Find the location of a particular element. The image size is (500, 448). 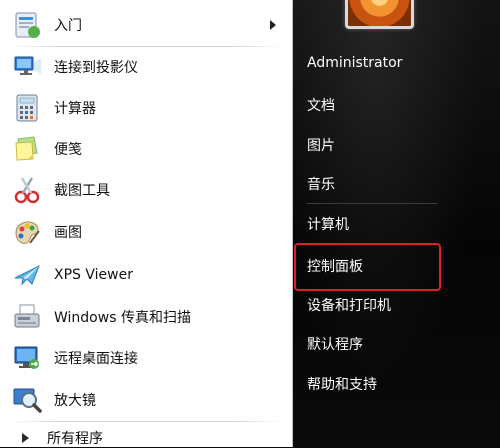

program-remote-desktop: 远程桌面连接 is located at coordinates (147, 358).